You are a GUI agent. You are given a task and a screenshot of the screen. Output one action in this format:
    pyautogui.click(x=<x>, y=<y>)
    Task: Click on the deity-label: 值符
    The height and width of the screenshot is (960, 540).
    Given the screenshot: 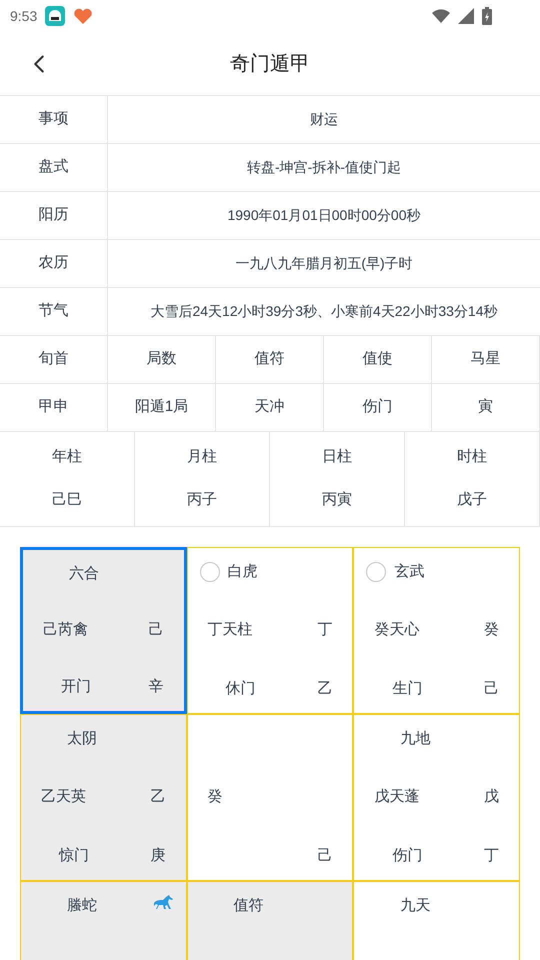 What is the action you would take?
    pyautogui.click(x=249, y=906)
    